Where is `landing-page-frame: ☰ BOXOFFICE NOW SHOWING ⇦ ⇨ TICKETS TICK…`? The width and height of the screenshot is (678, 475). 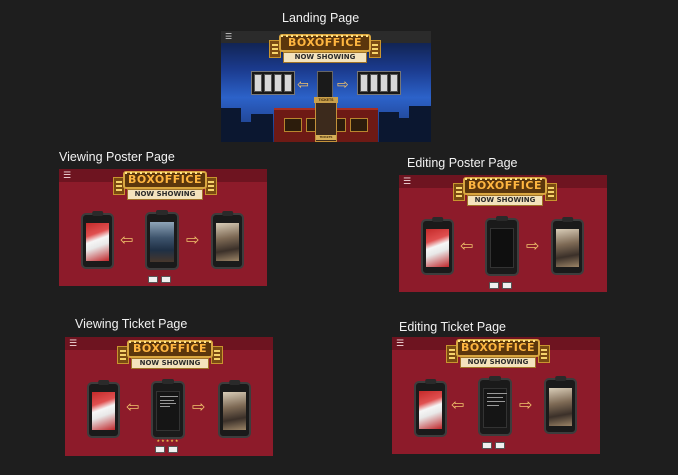
landing-page-frame: ☰ BOXOFFICE NOW SHOWING ⇦ ⇨ TICKETS TICK… is located at coordinates (326, 86).